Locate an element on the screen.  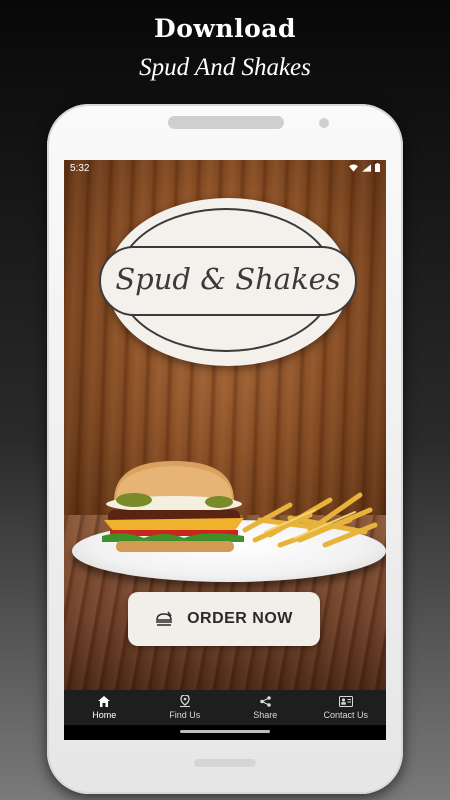
home-icon is located at coordinates (104, 701).